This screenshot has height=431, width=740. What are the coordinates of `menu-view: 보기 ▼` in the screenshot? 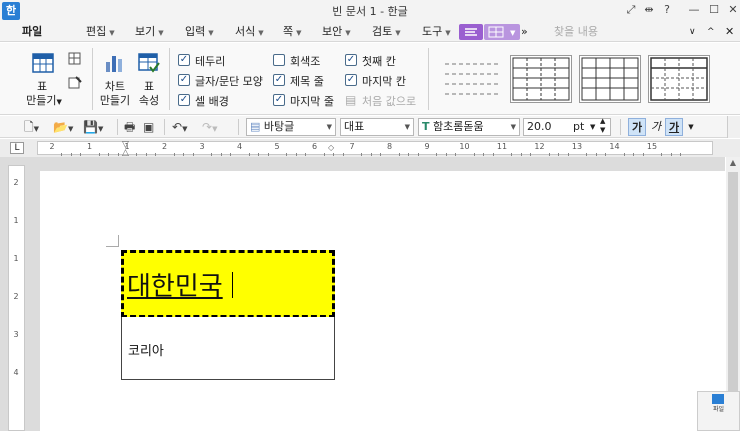 It's located at (149, 32).